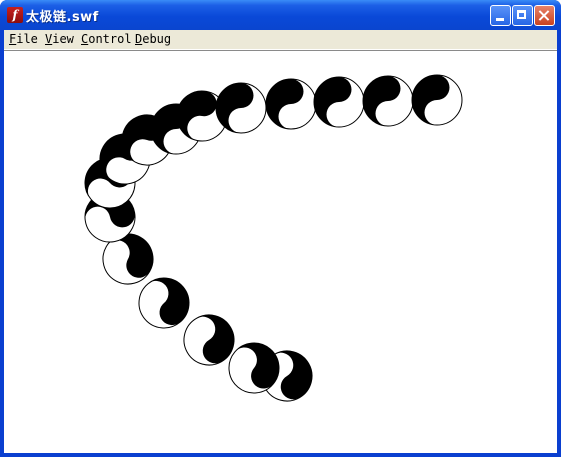 The height and width of the screenshot is (457, 561). I want to click on menu-control: Control, so click(106, 39).